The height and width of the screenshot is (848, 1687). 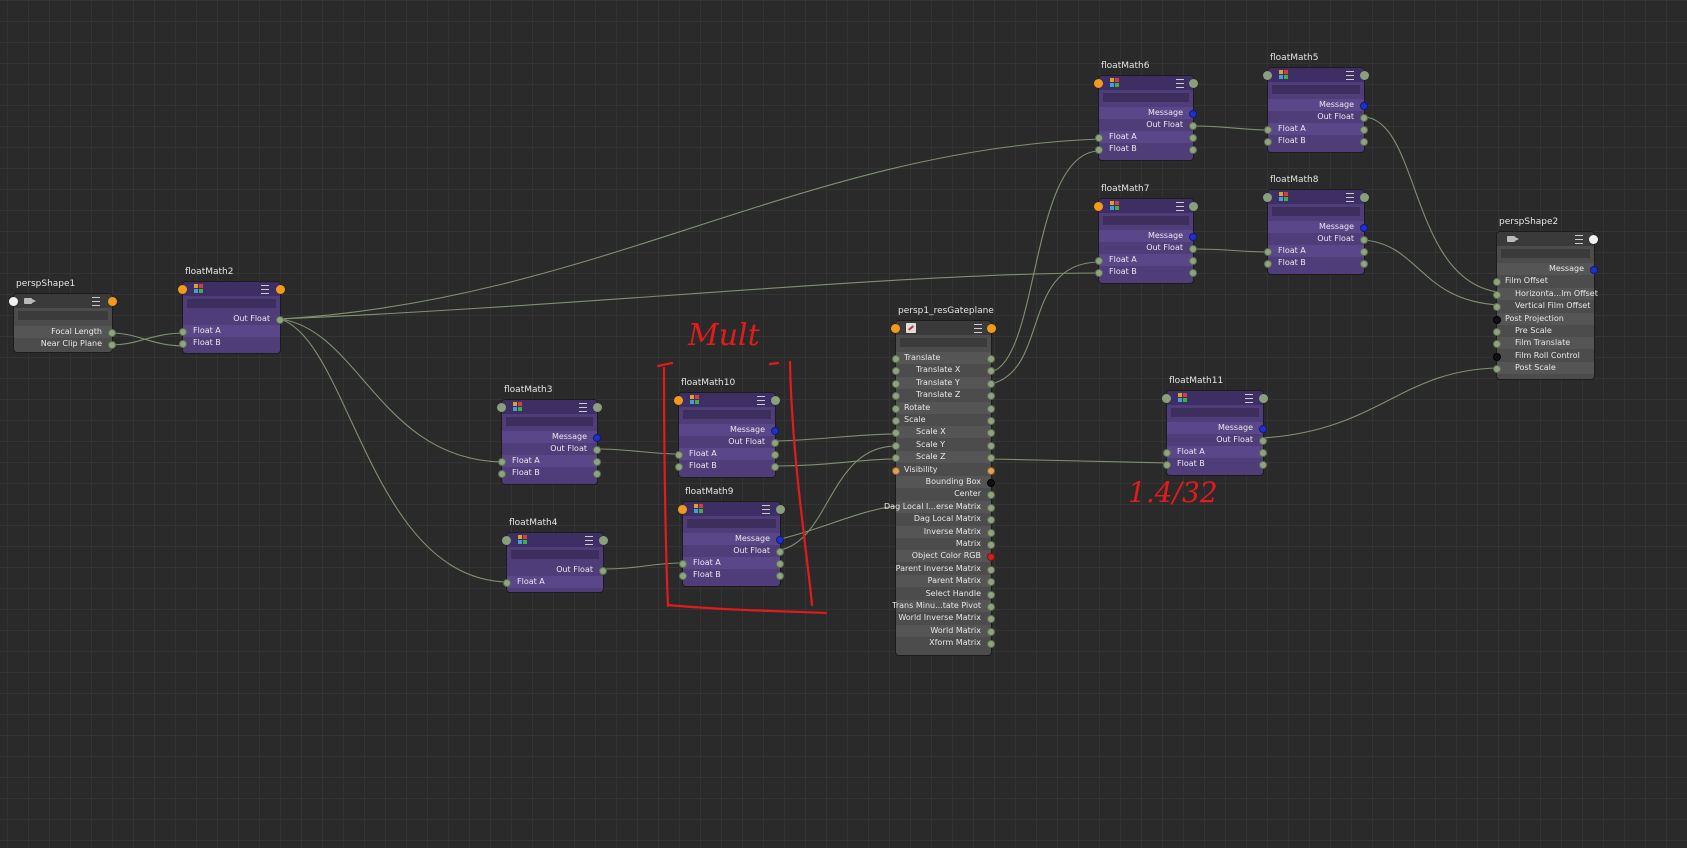 I want to click on attr-row: Rotate, so click(x=943, y=407).